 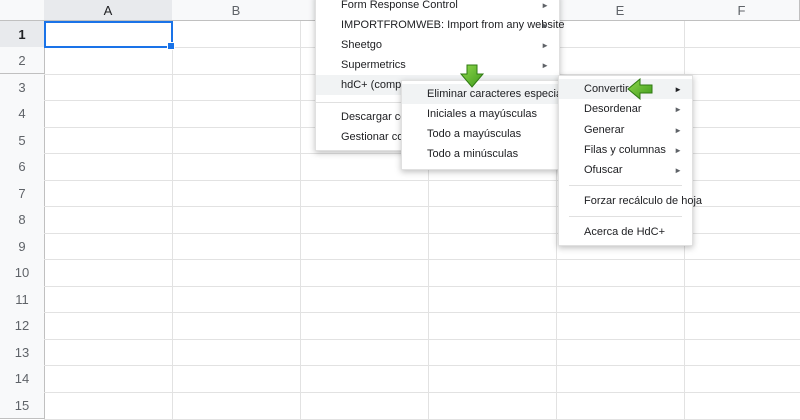 What do you see at coordinates (22, 379) in the screenshot?
I see `row-header-14: 14` at bounding box center [22, 379].